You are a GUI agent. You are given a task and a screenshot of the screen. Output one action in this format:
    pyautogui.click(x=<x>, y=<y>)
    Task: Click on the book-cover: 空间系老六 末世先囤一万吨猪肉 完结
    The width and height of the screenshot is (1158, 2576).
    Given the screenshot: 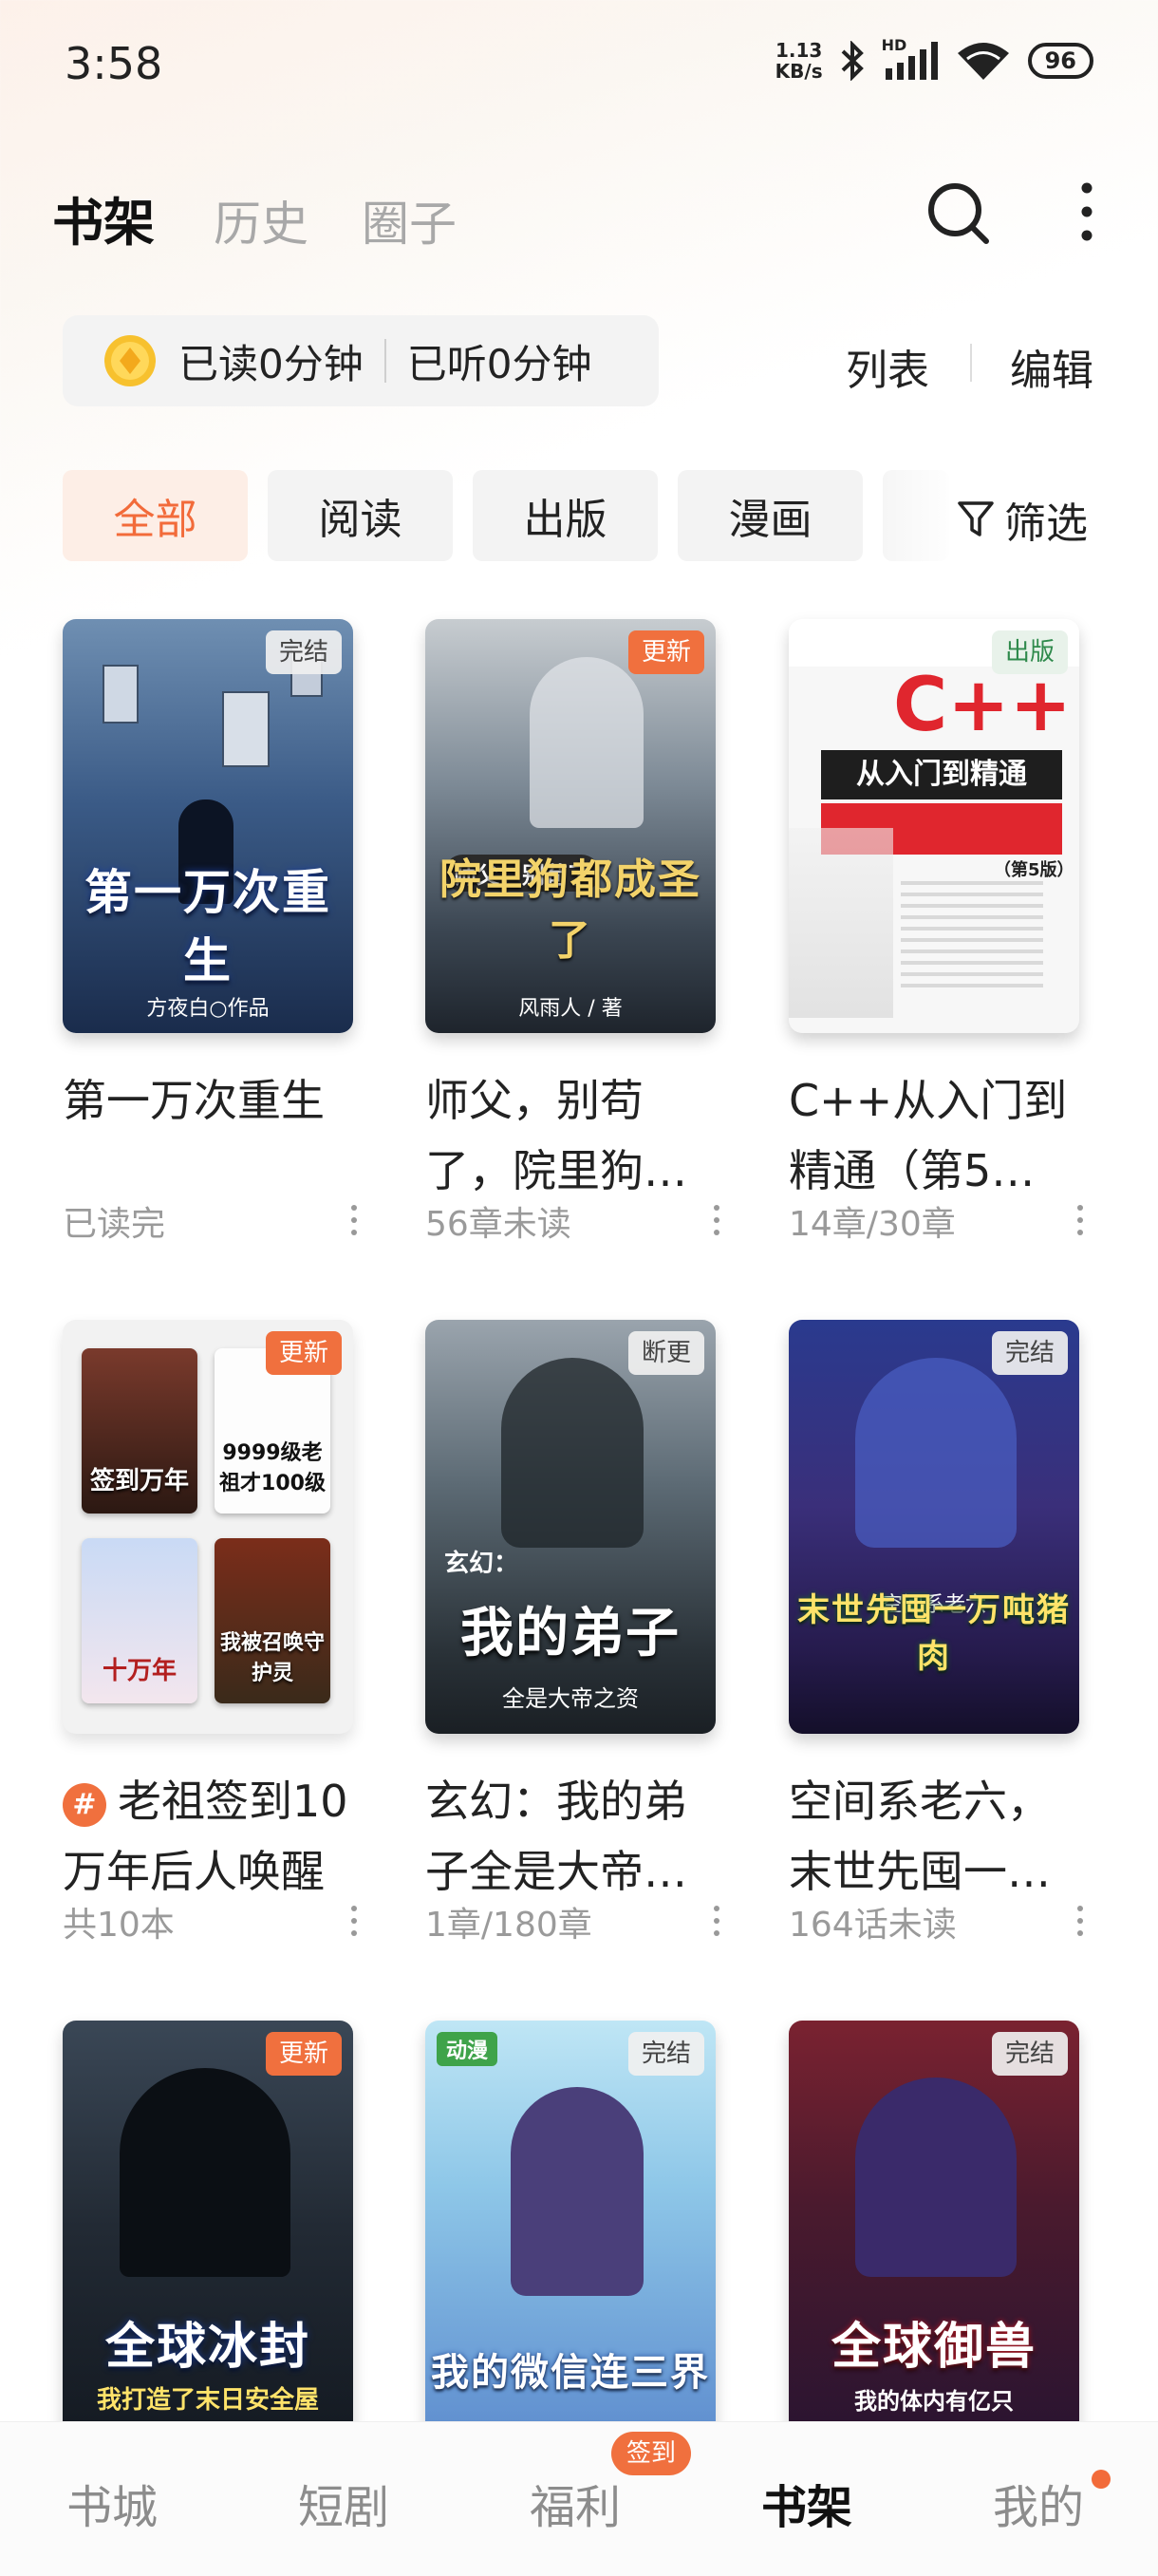 What is the action you would take?
    pyautogui.click(x=934, y=1527)
    